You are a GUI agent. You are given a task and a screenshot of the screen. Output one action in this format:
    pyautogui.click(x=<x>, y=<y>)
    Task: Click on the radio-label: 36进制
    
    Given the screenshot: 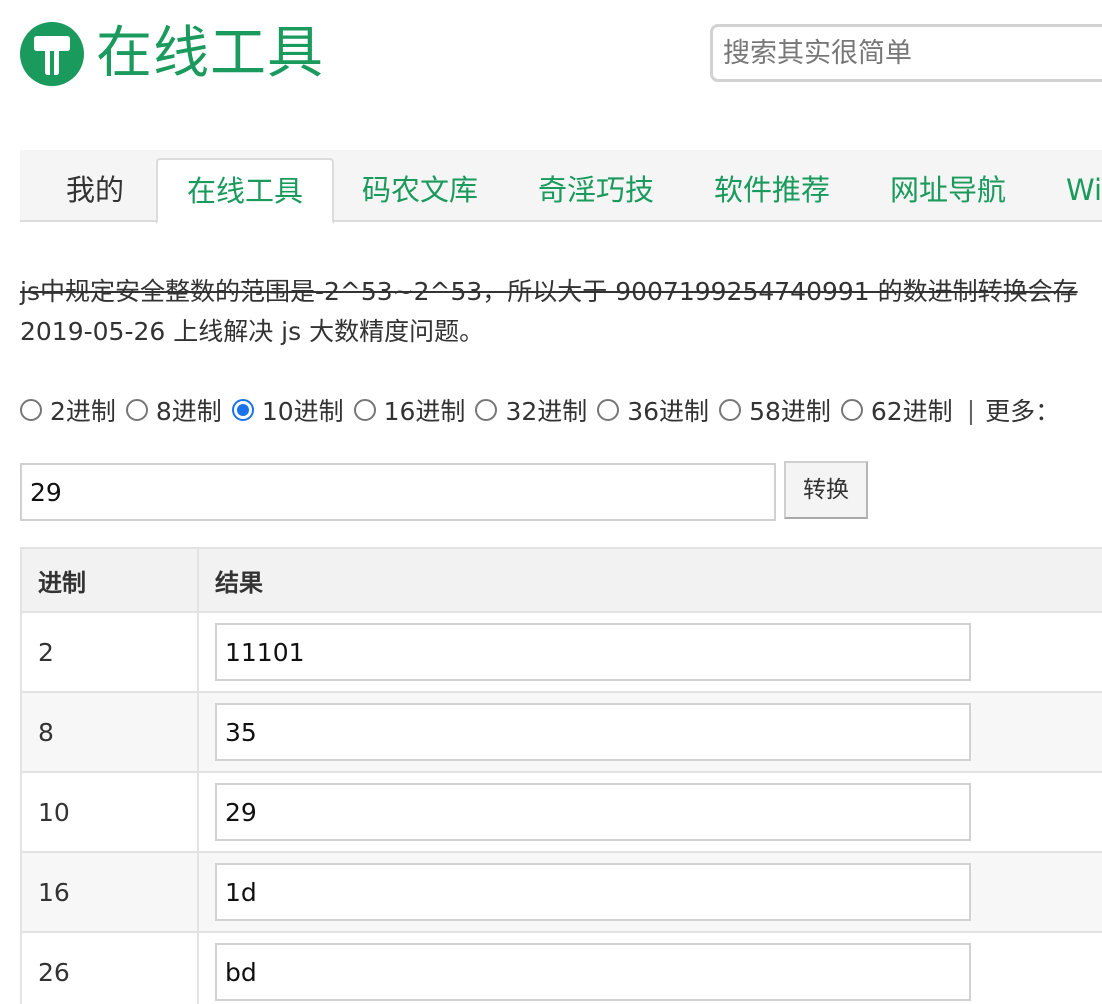 What is the action you would take?
    pyautogui.click(x=668, y=411)
    